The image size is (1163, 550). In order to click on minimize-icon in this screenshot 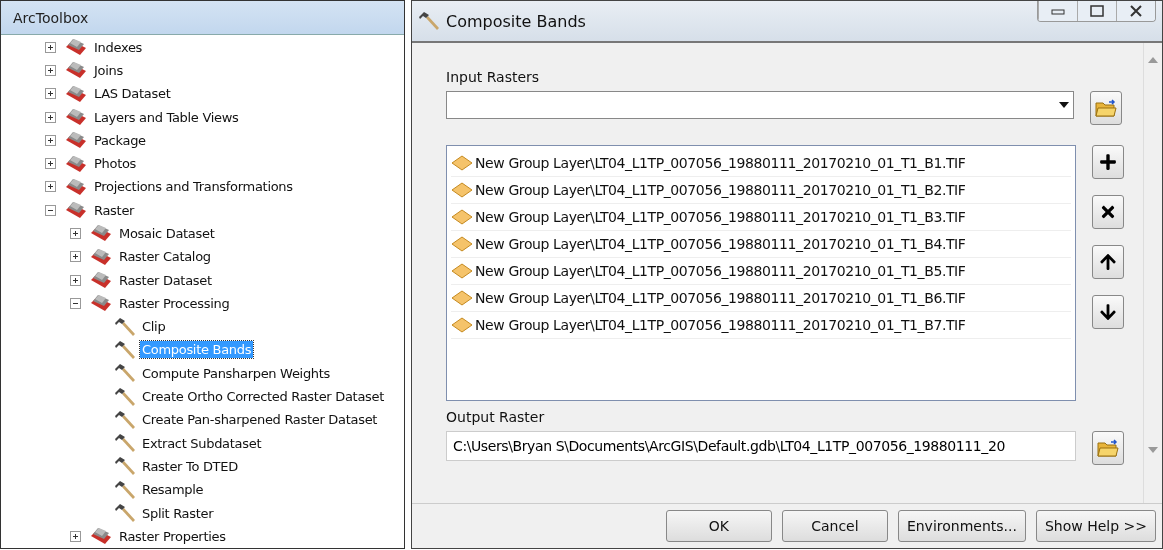, I will do `click(1058, 11)`.